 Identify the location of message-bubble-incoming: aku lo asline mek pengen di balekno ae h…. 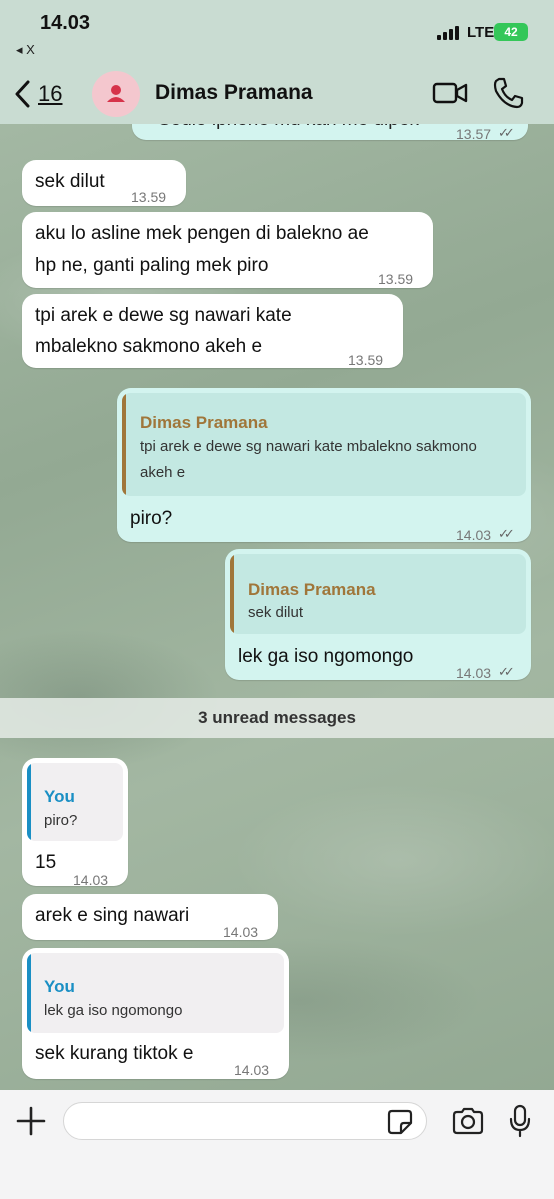
(227, 250).